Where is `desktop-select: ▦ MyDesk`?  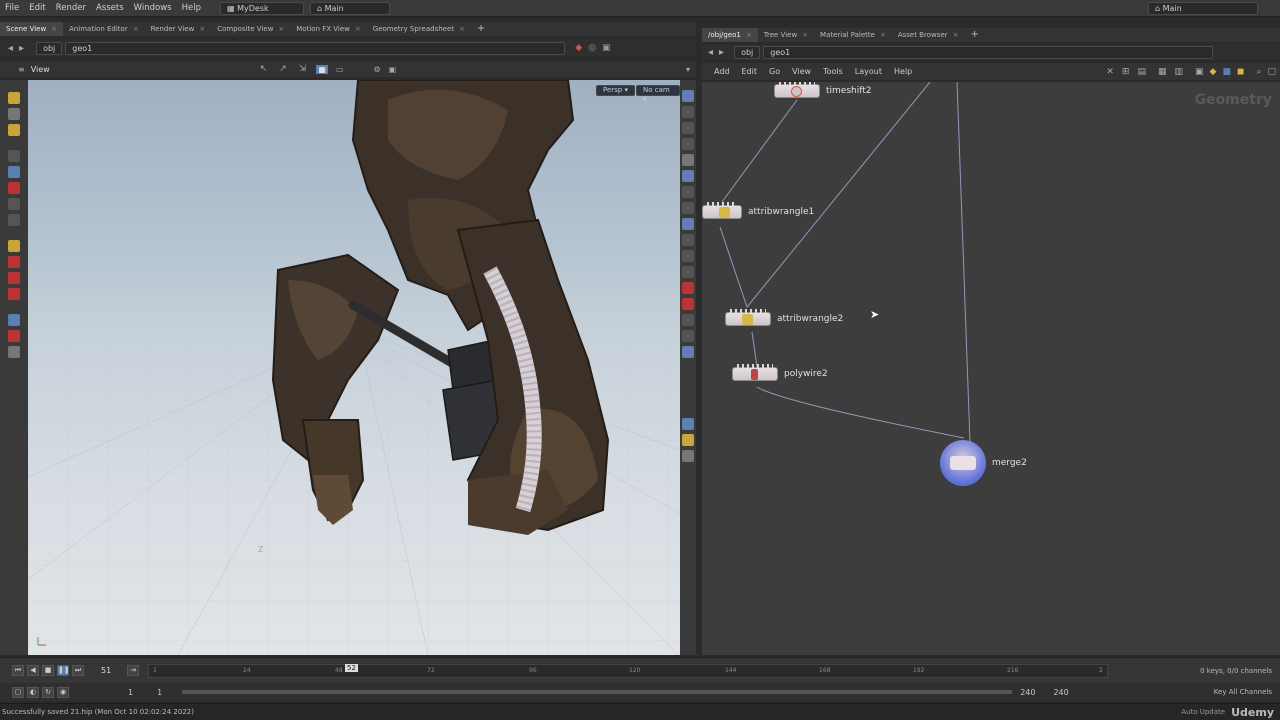
desktop-select: ▦ MyDesk is located at coordinates (261, 8).